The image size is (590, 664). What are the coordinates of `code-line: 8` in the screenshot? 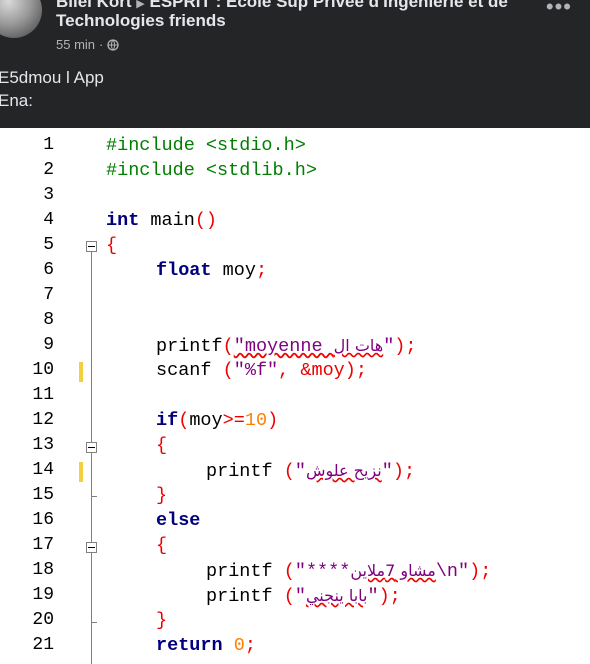 It's located at (295, 320).